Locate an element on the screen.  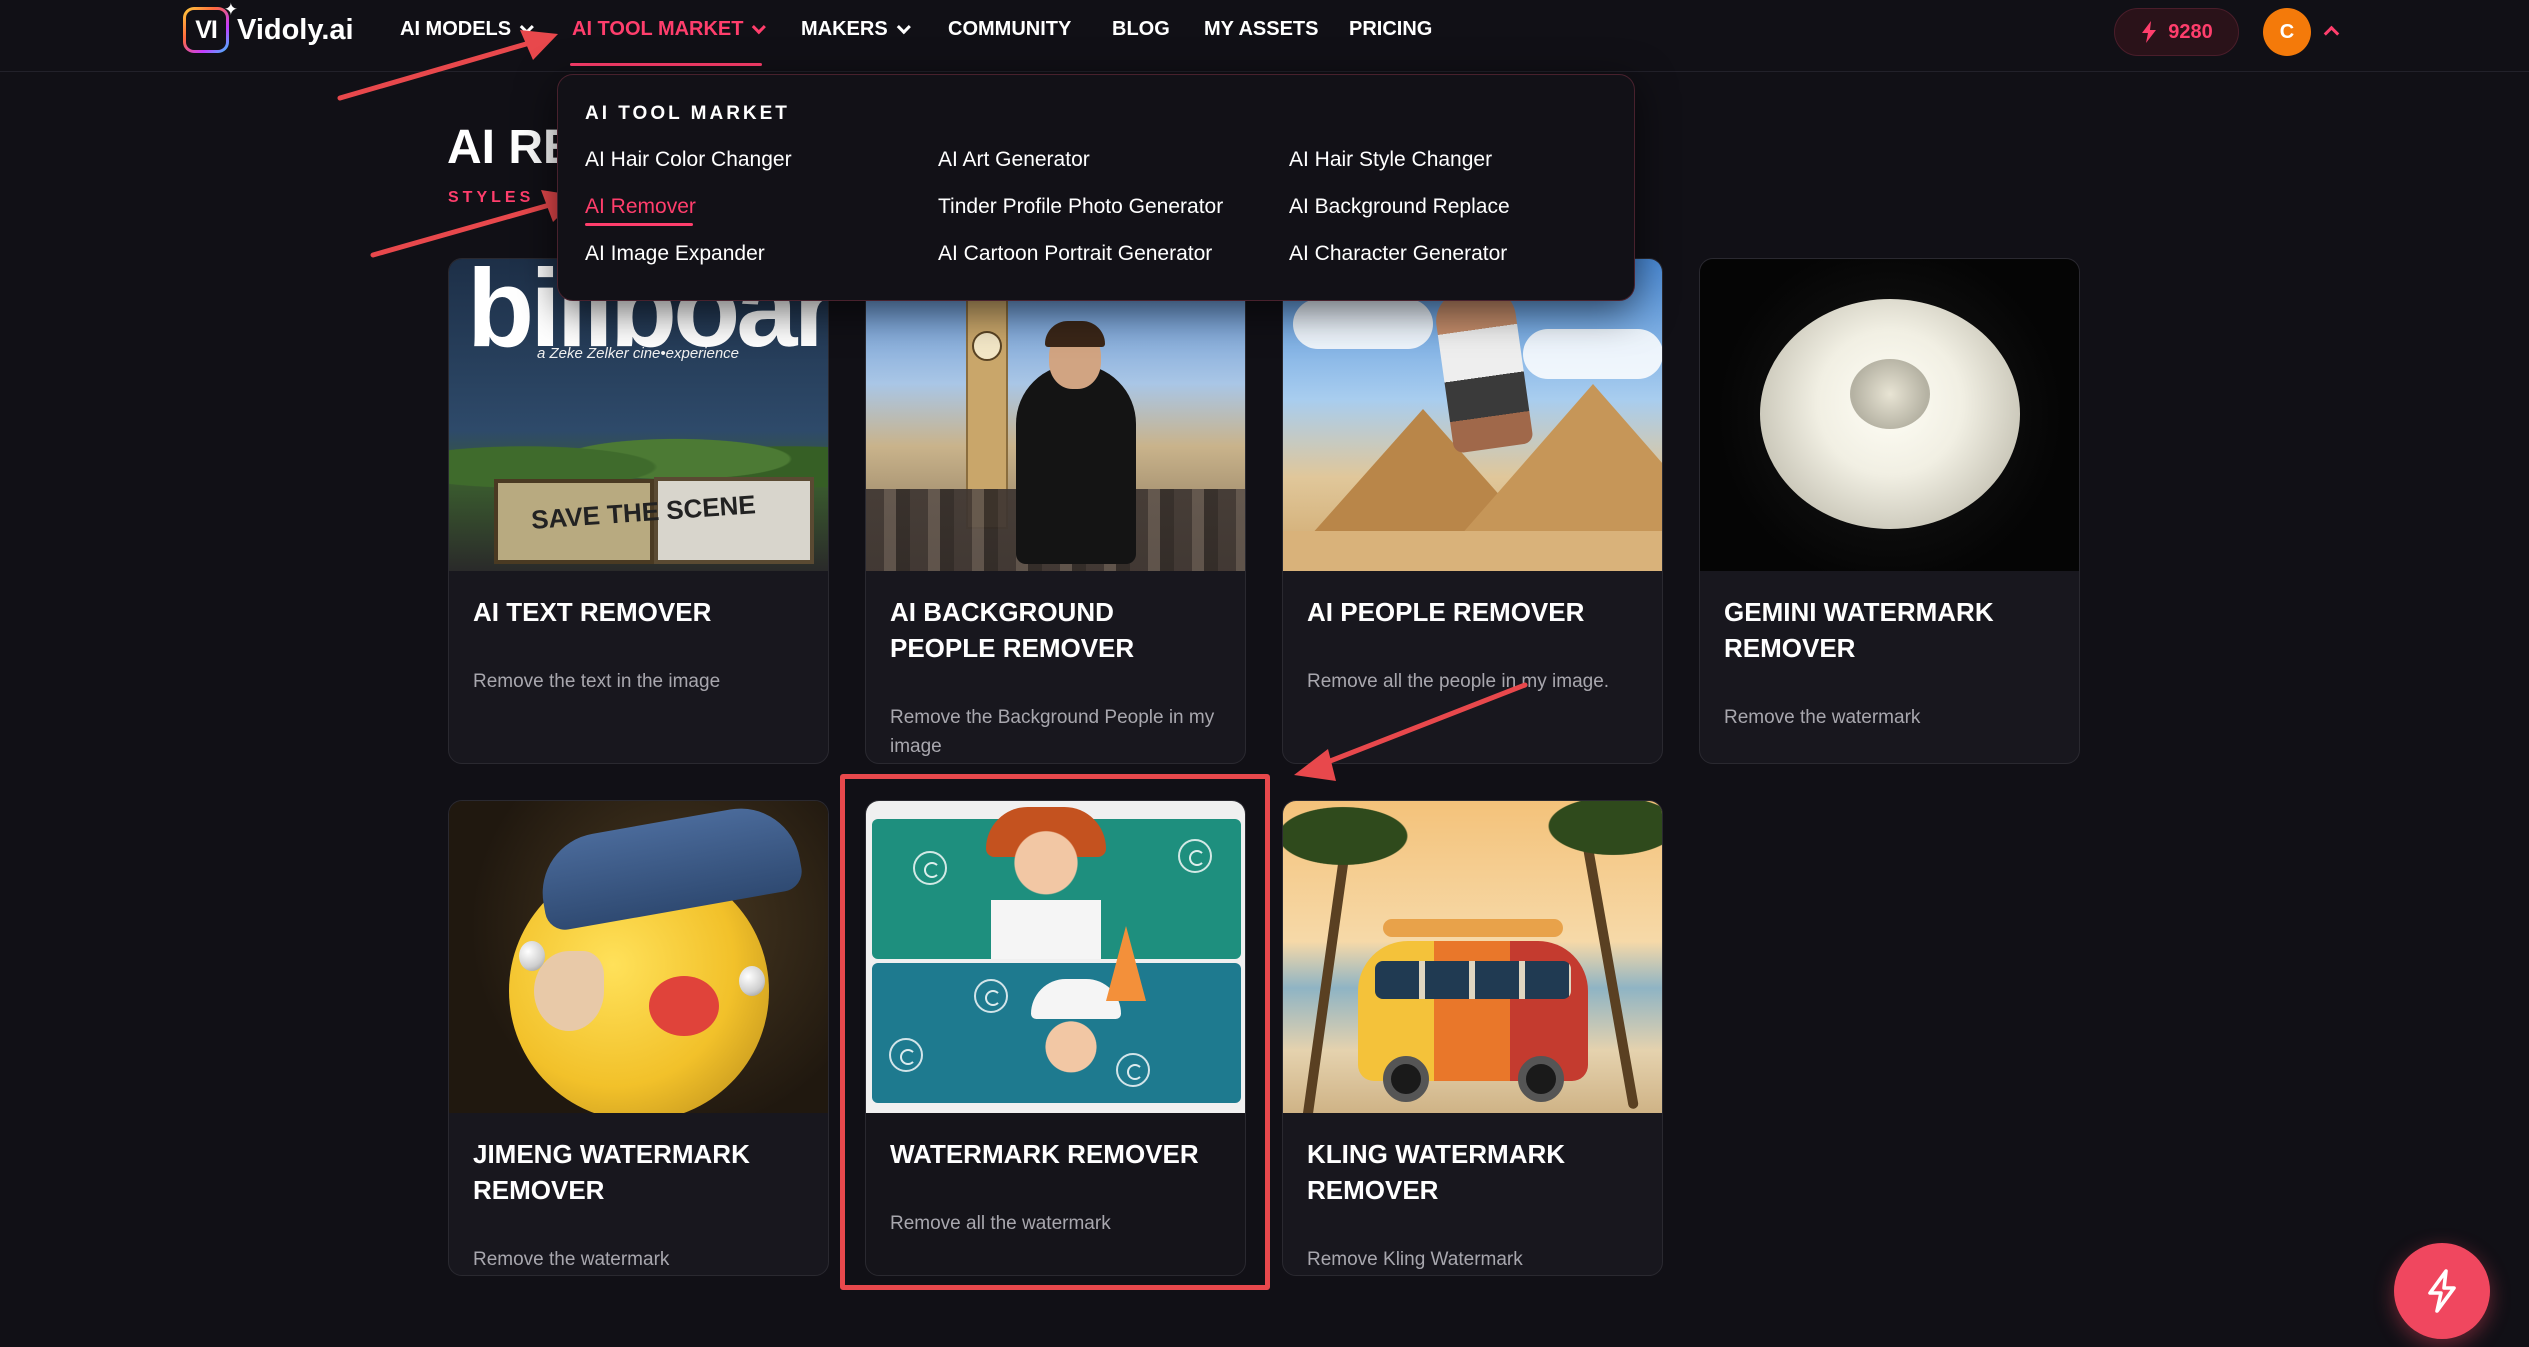
nav-pricing: PRICING is located at coordinates (1390, 29).